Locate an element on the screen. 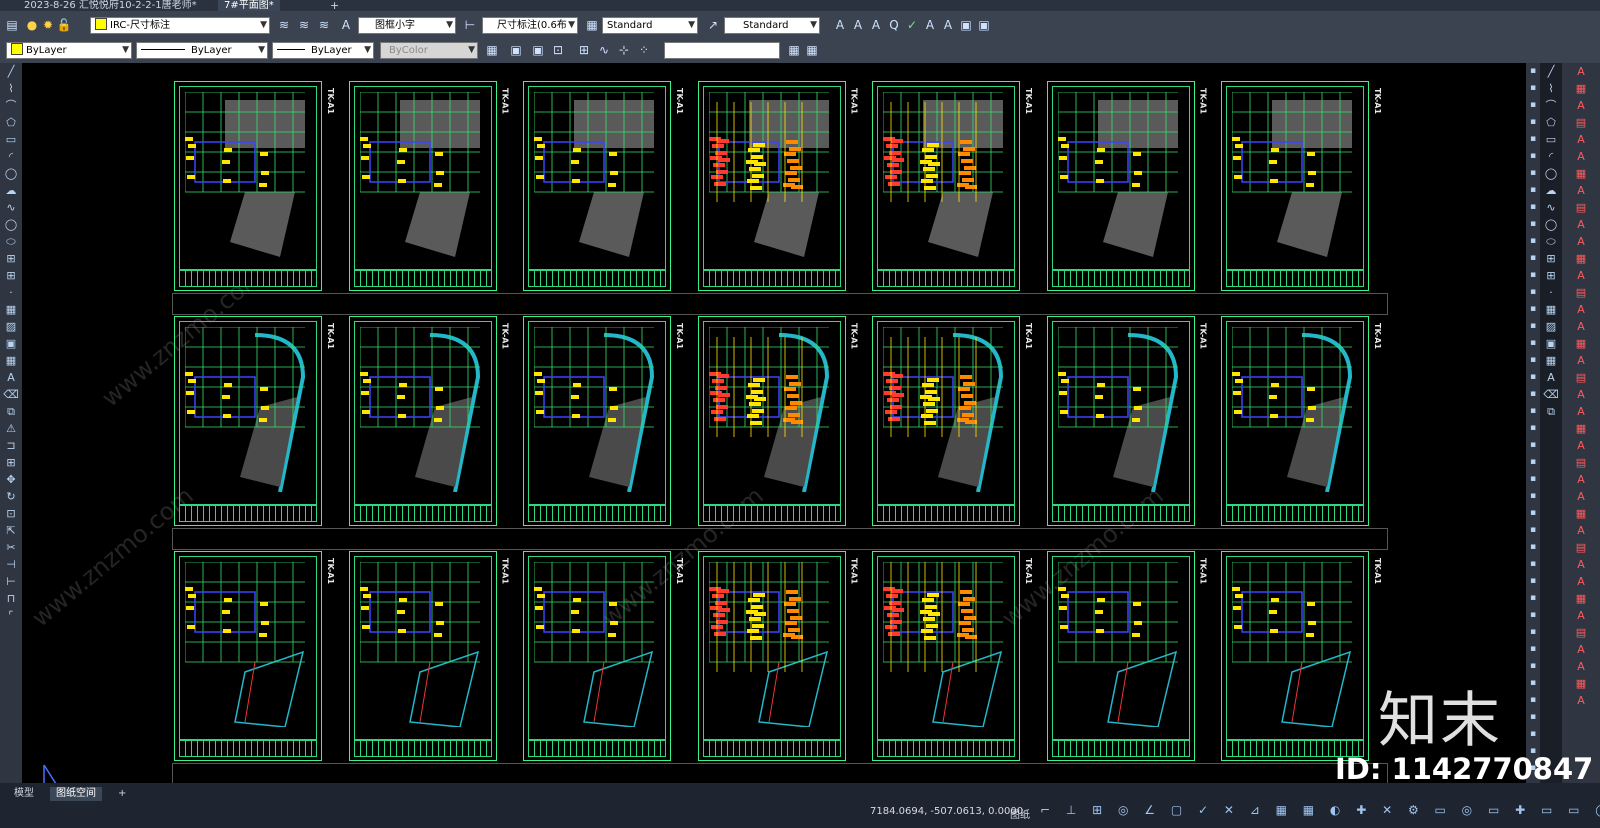  text-tool-15-icon: A is located at coordinates (1581, 326).